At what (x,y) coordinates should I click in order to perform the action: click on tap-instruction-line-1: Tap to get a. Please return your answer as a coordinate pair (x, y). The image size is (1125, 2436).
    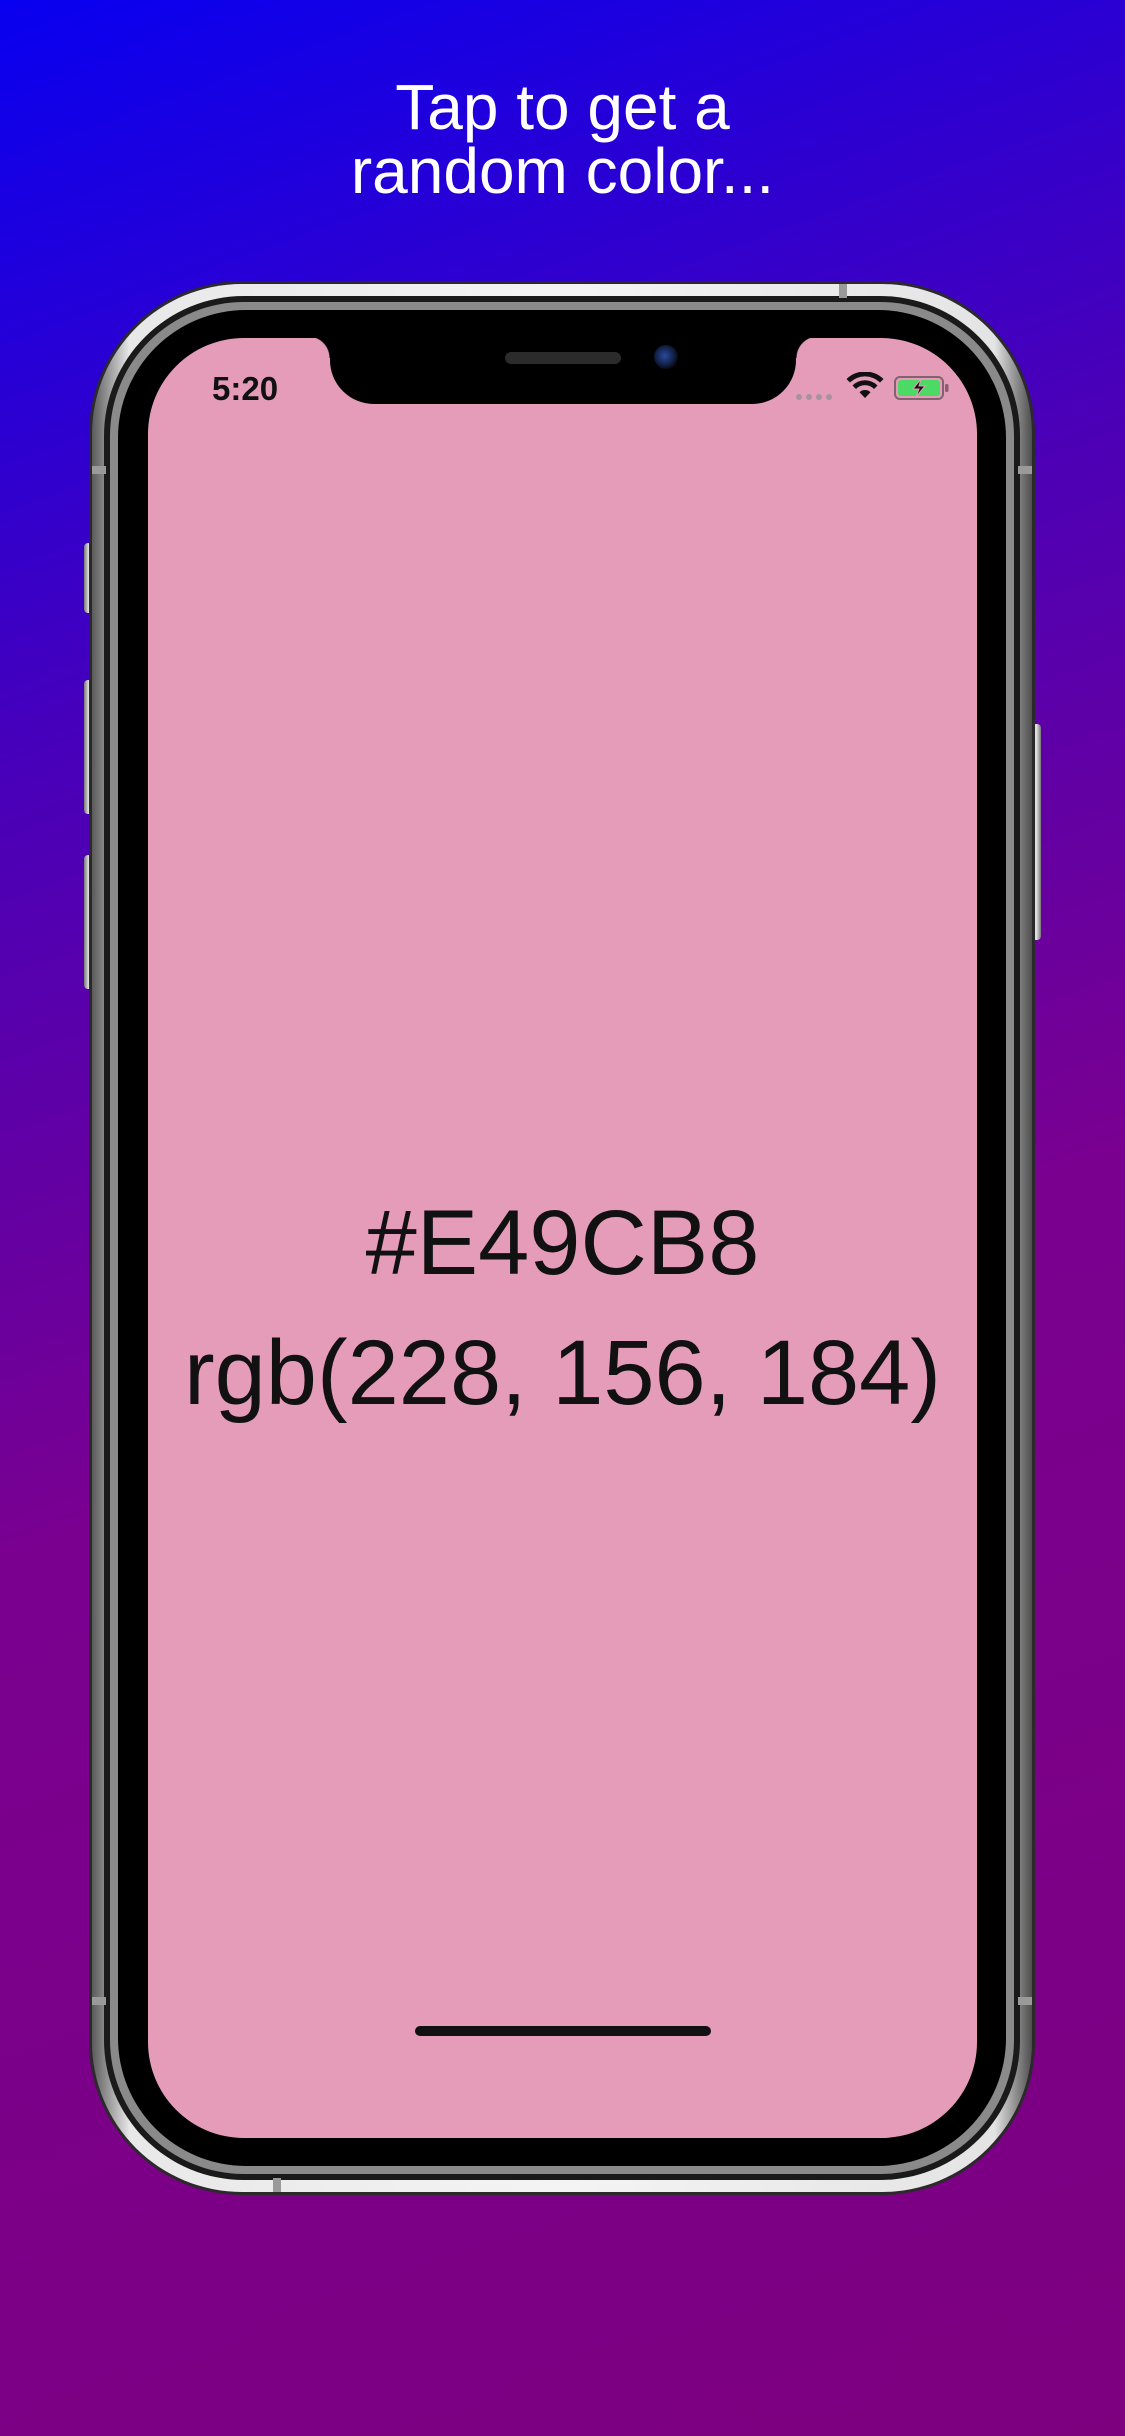
    Looking at the image, I should click on (562, 107).